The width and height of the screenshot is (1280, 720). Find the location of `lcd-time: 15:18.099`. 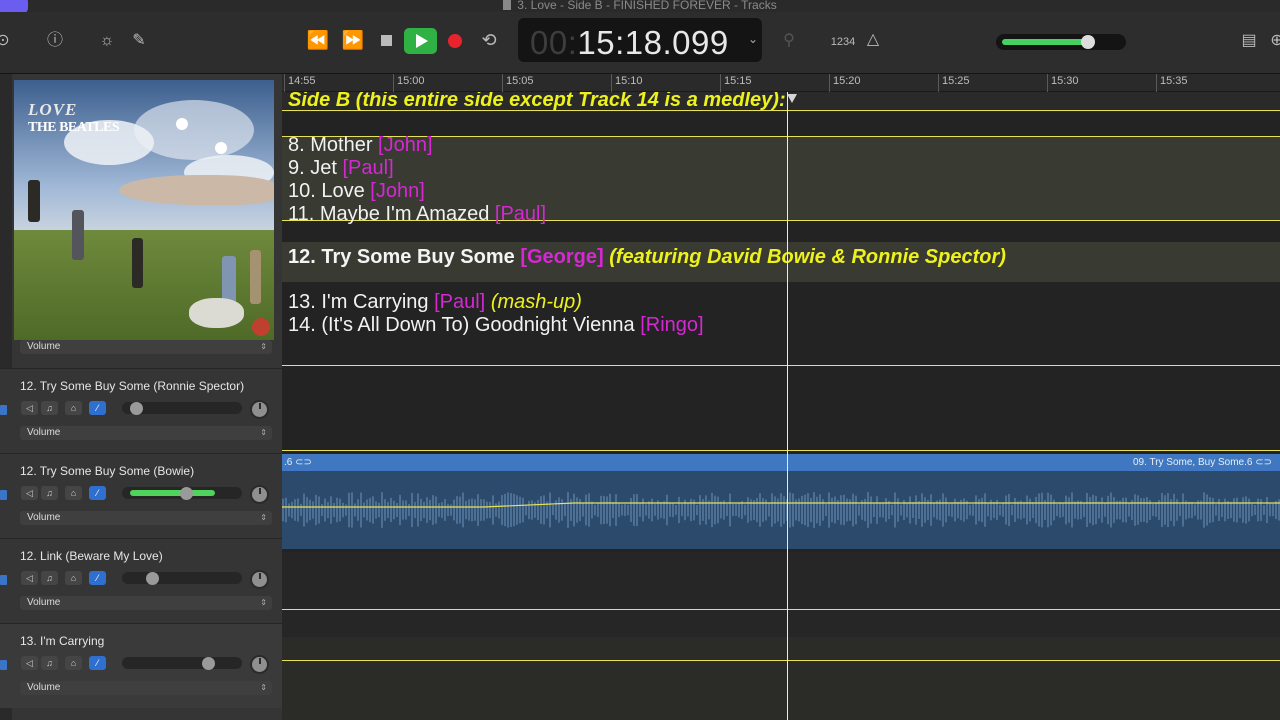

lcd-time: 15:18.099 is located at coordinates (653, 42).